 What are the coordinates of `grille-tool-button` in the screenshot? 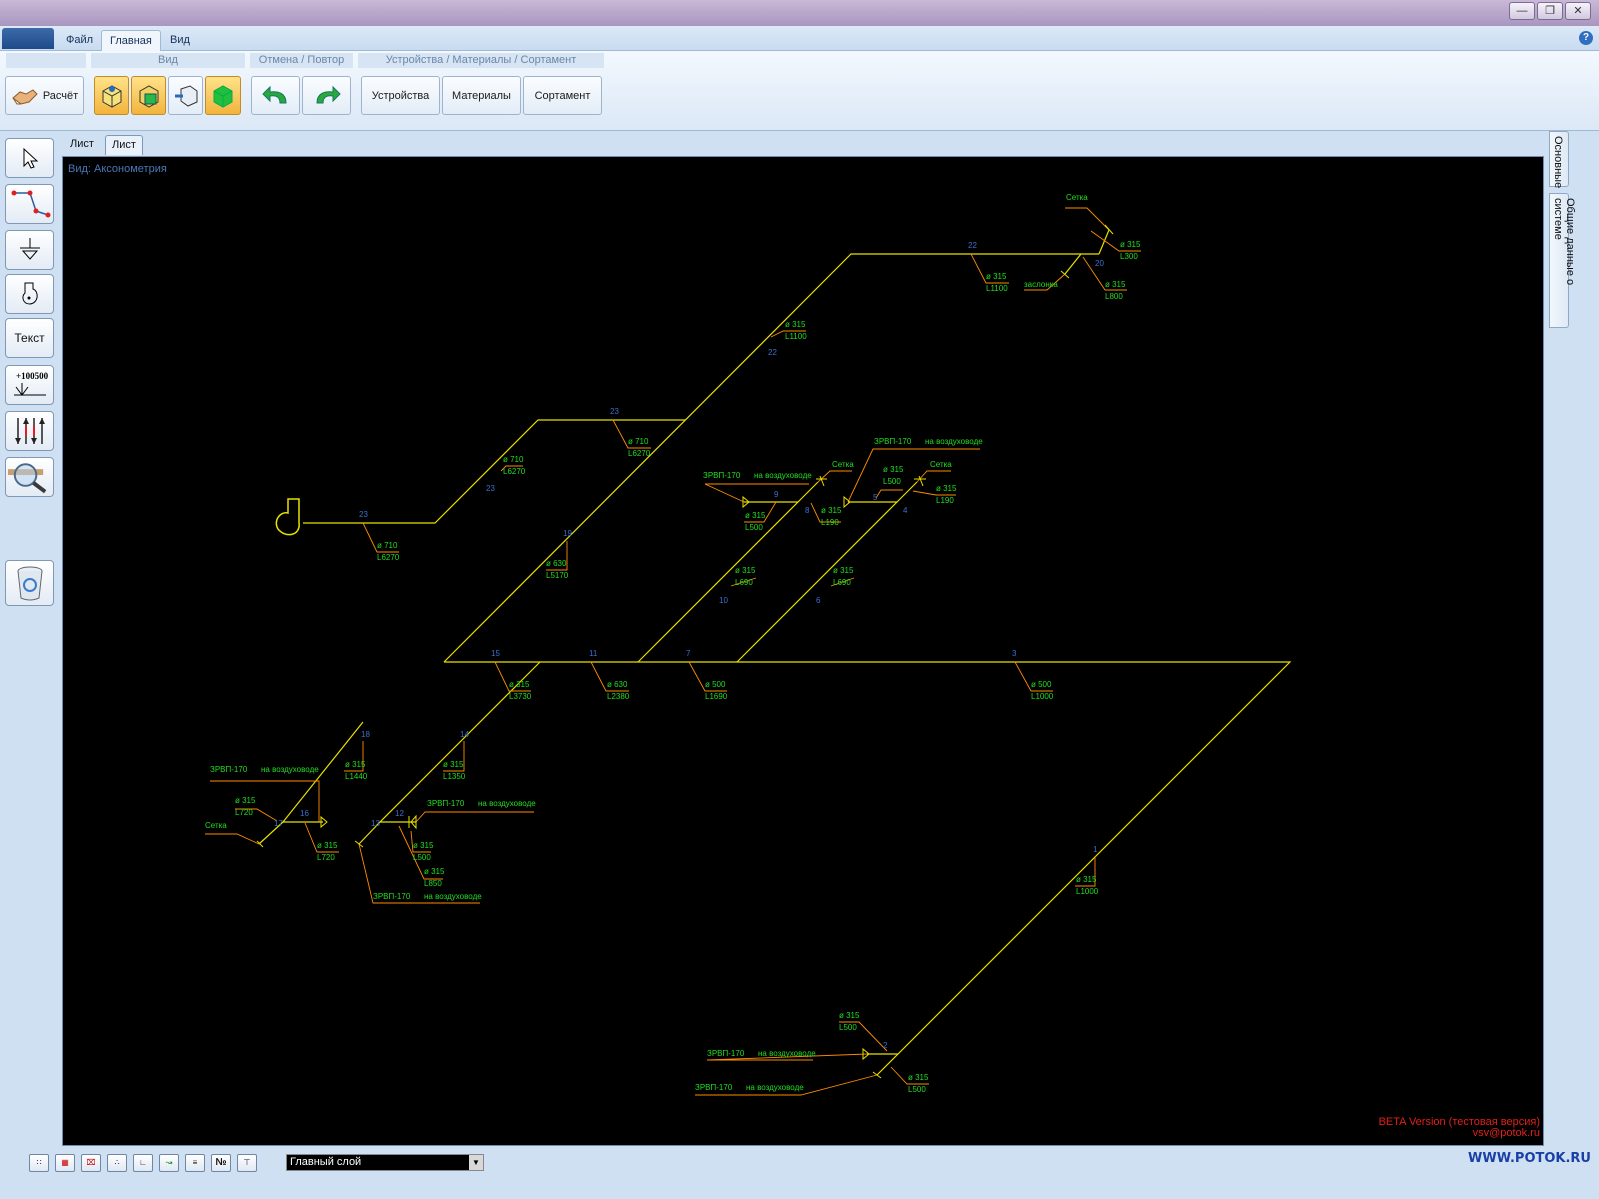 It's located at (29, 250).